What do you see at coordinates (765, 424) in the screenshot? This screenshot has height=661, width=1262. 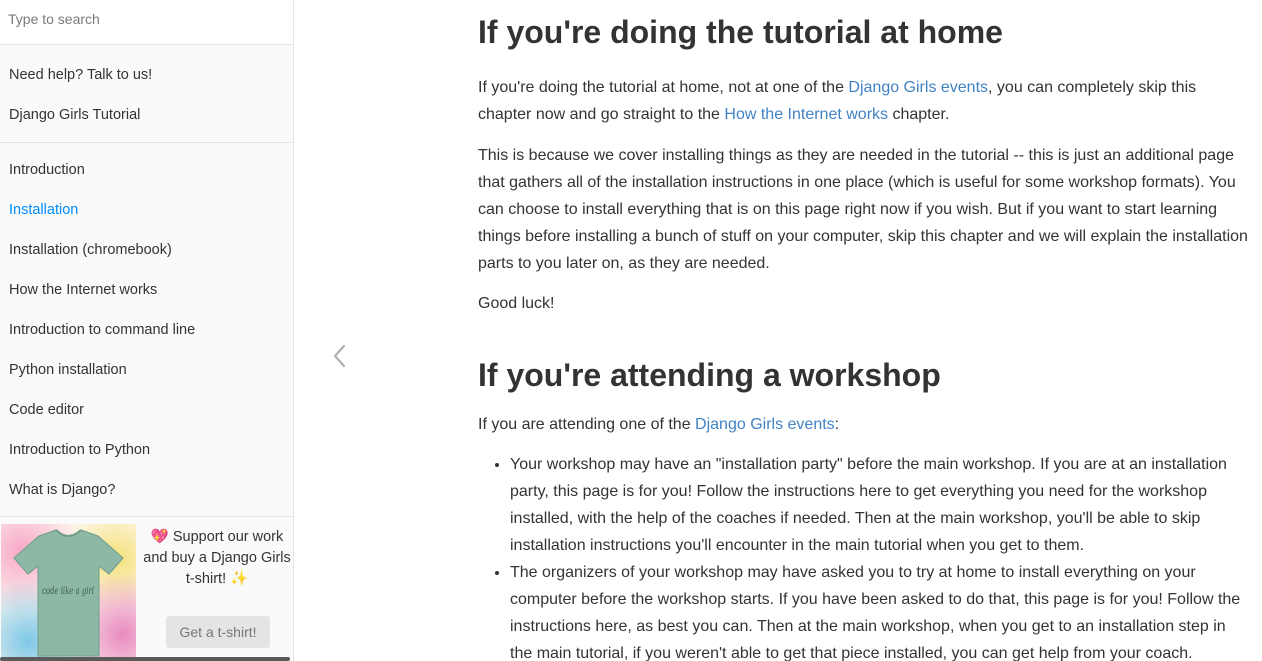 I see `link-django-girls-events-2: Django Girls events` at bounding box center [765, 424].